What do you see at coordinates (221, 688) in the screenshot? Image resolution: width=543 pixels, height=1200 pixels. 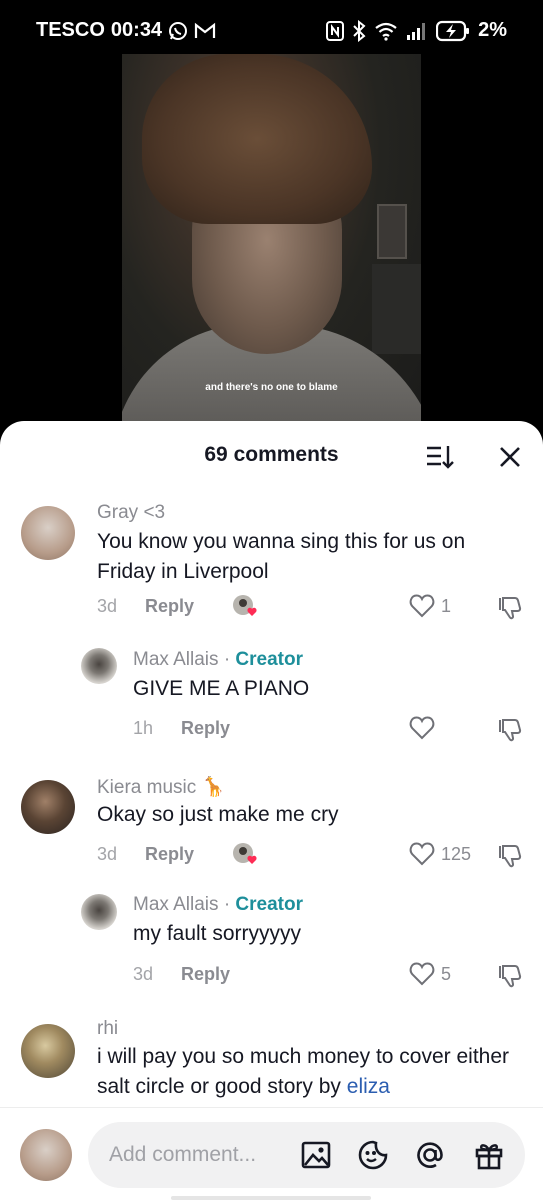 I see `comment-text: GIVE ME A PIANO` at bounding box center [221, 688].